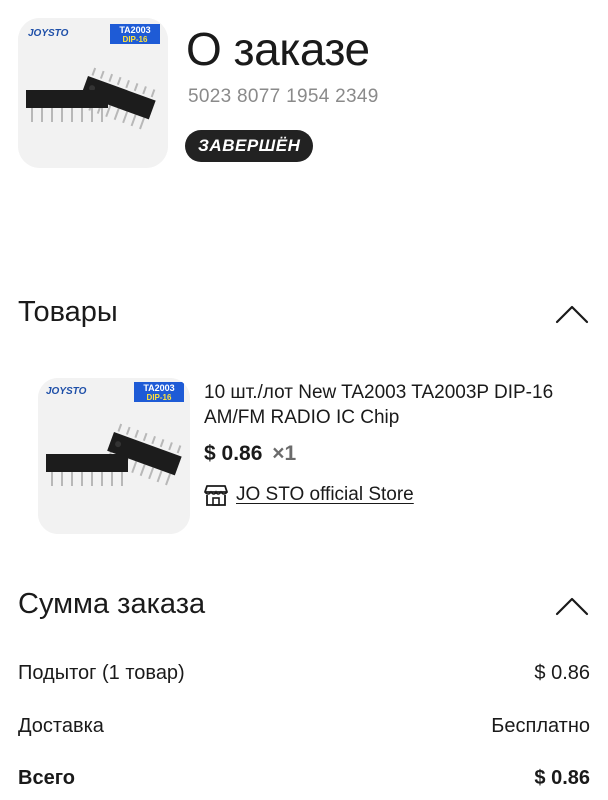  What do you see at coordinates (112, 604) in the screenshot?
I see `summary-section-title: Сумма заказа` at bounding box center [112, 604].